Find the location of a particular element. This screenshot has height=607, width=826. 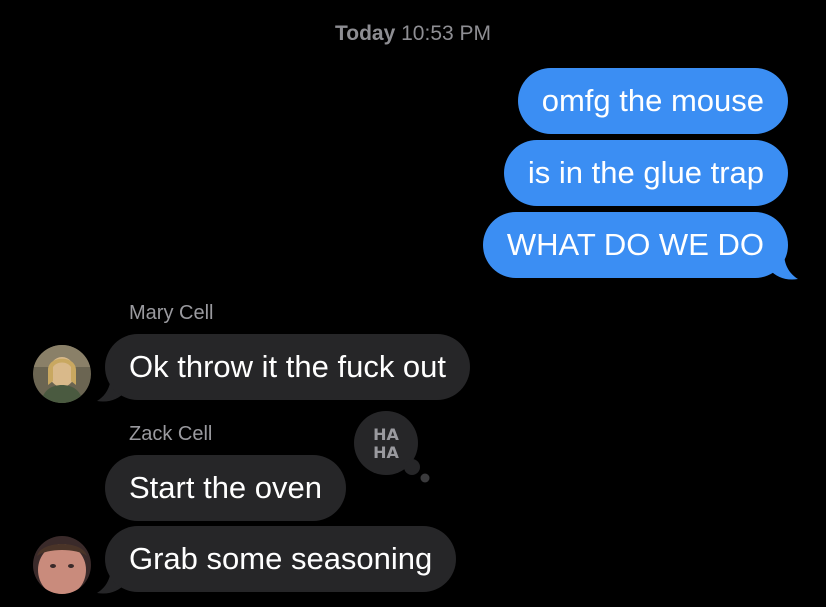

timestamp-time: 10:53 PM is located at coordinates (446, 33).